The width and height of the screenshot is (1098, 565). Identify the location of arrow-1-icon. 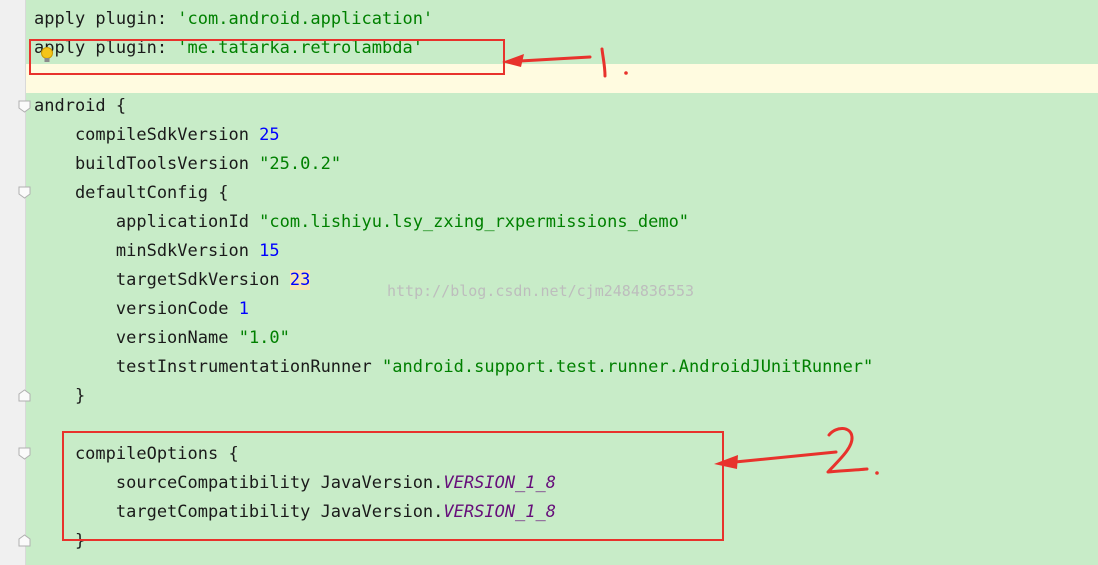
(547, 60).